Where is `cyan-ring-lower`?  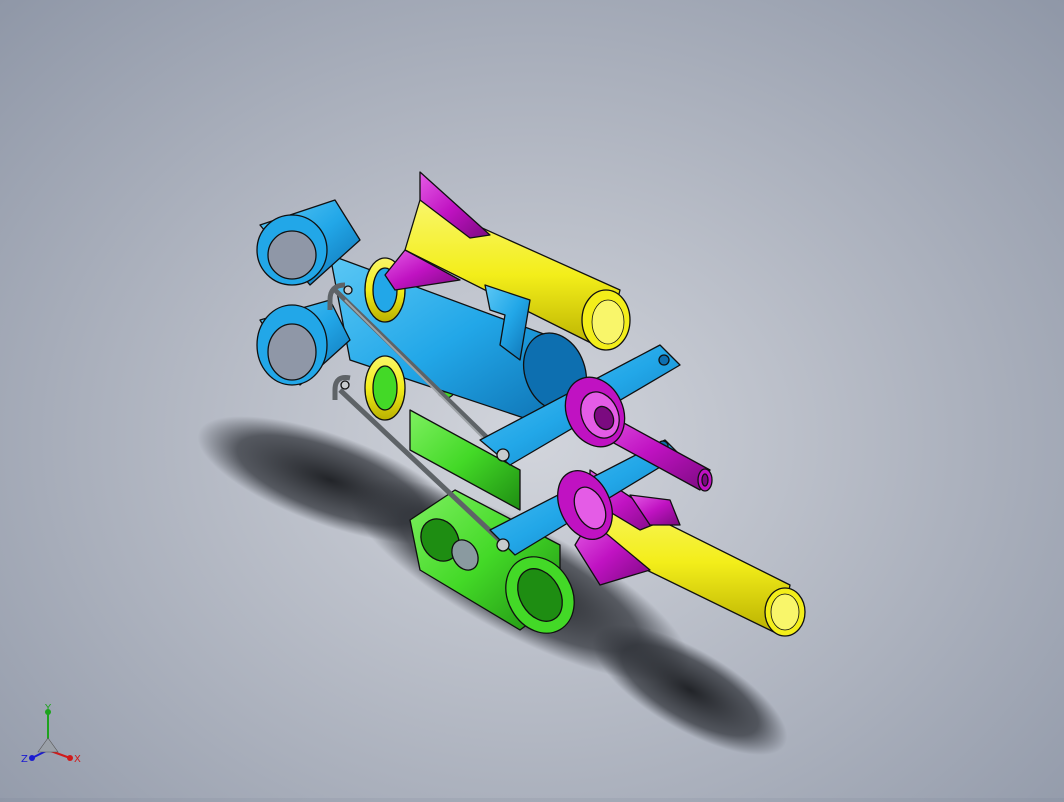 cyan-ring-lower is located at coordinates (303, 342).